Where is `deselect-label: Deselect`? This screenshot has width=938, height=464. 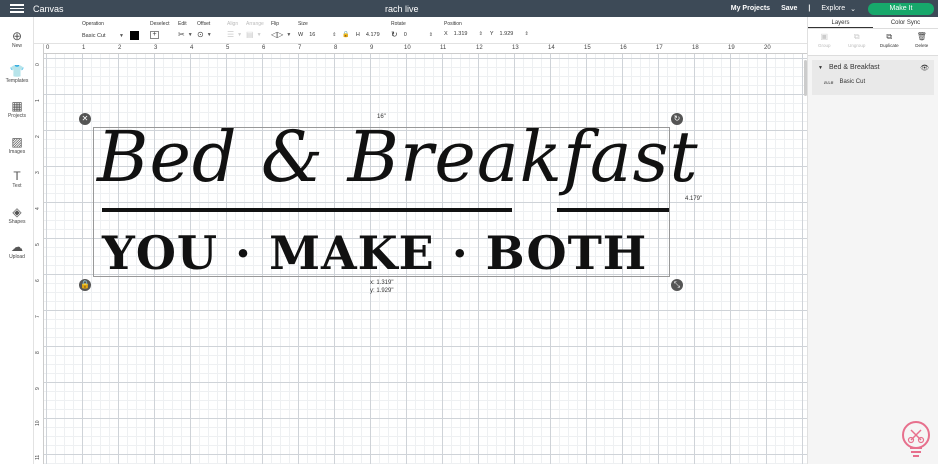 deselect-label: Deselect is located at coordinates (160, 24).